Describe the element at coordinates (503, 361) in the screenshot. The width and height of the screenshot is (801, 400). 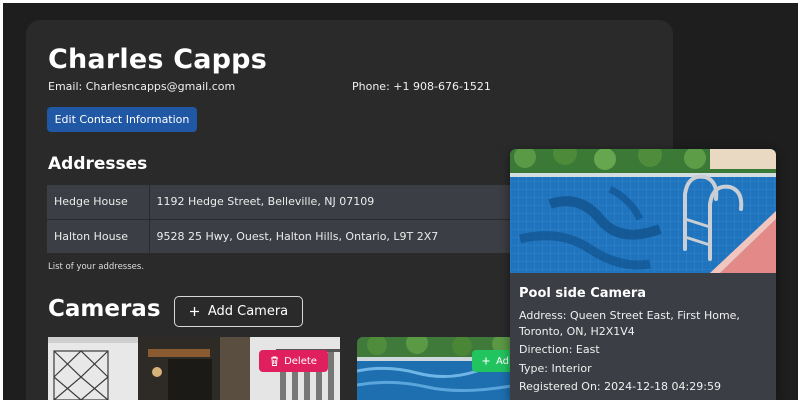
I see `add-label: Ad` at that location.